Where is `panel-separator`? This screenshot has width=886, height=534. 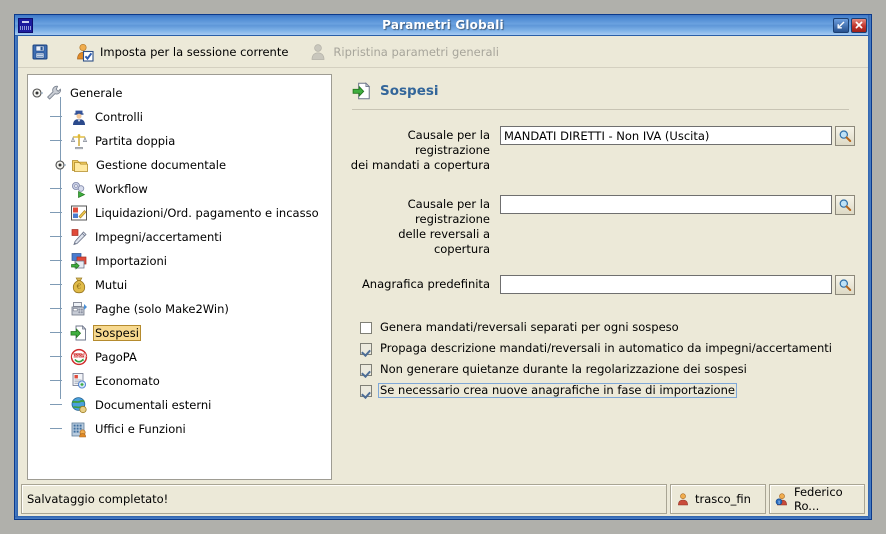 panel-separator is located at coordinates (600, 109).